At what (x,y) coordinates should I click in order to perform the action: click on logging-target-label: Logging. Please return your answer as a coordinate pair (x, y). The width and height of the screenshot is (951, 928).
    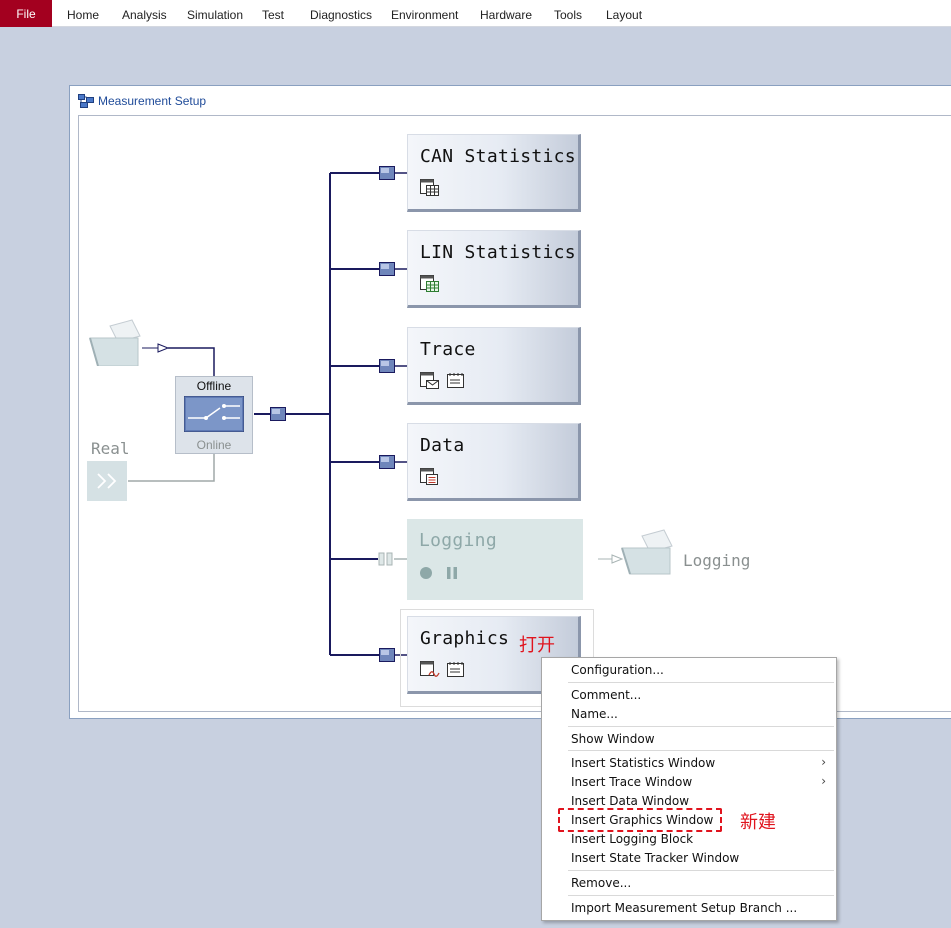
    Looking at the image, I should click on (717, 560).